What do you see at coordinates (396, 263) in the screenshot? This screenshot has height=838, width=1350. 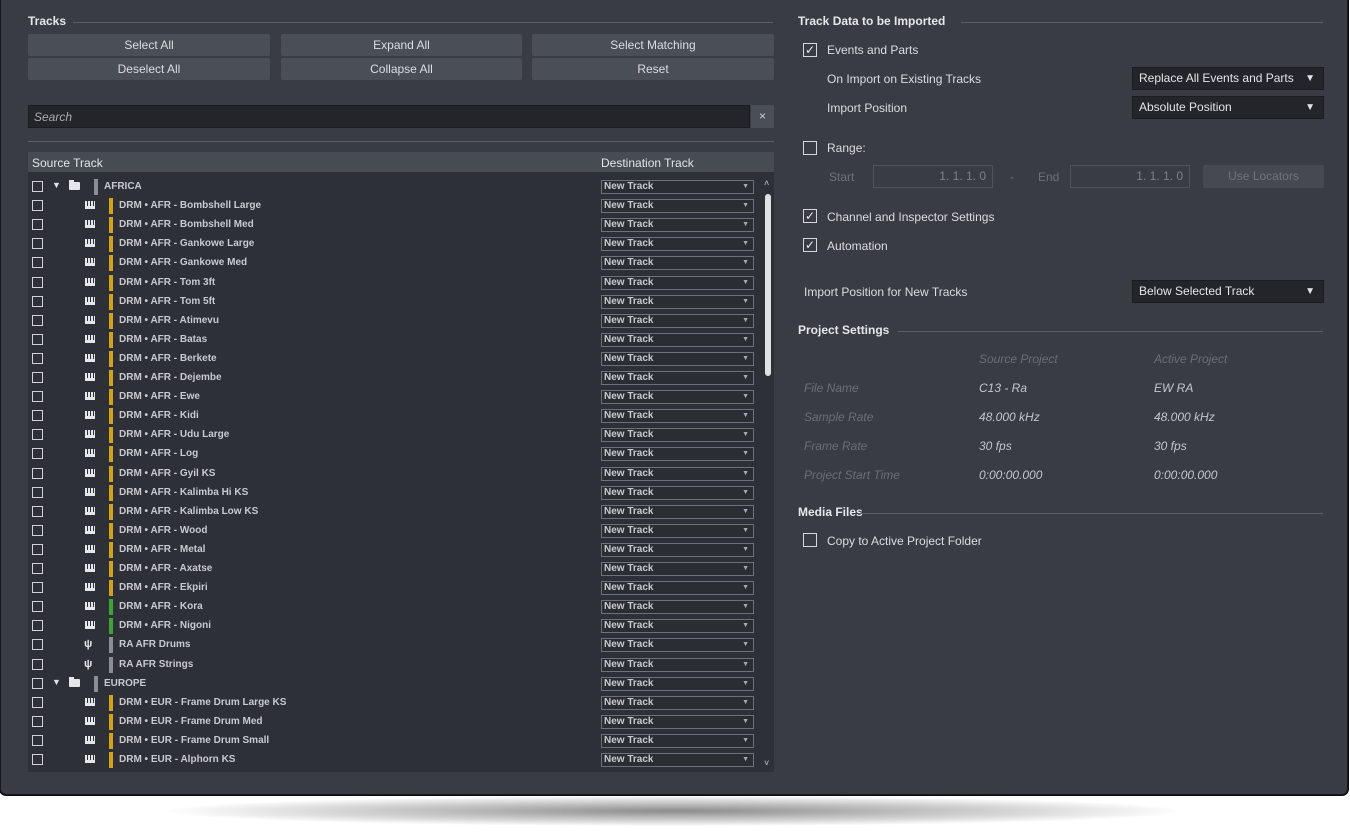 I see `track-row: DRM • AFR - Gankowe Med New Track ▼` at bounding box center [396, 263].